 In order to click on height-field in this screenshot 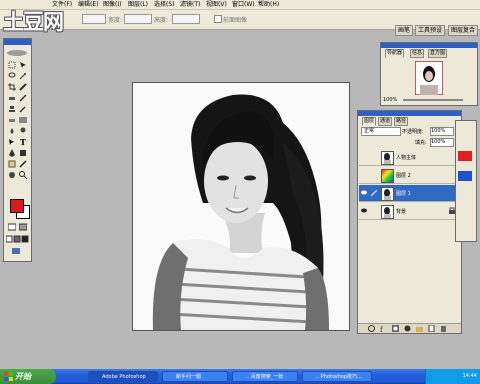, I will do `click(186, 19)`.